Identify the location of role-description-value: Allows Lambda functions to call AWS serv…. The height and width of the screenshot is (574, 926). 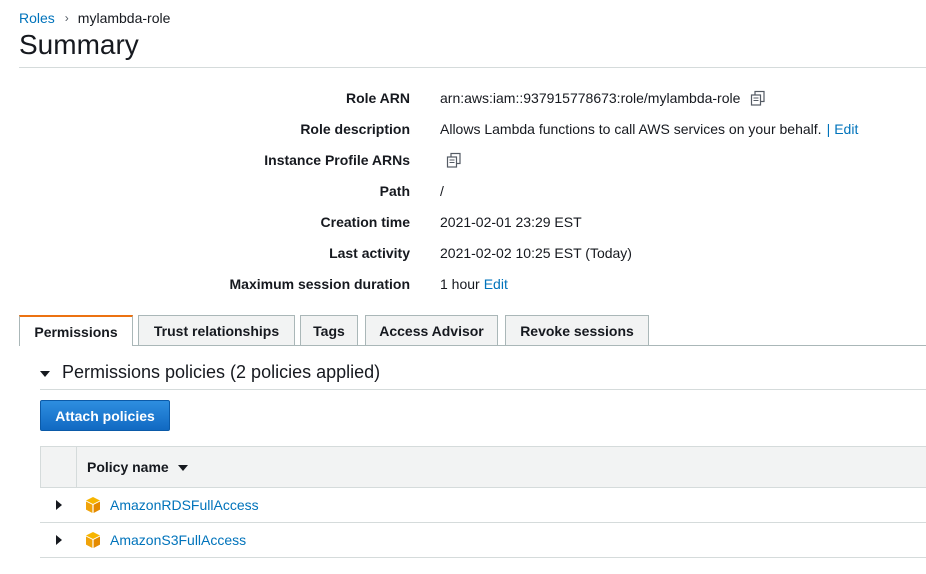
(631, 129).